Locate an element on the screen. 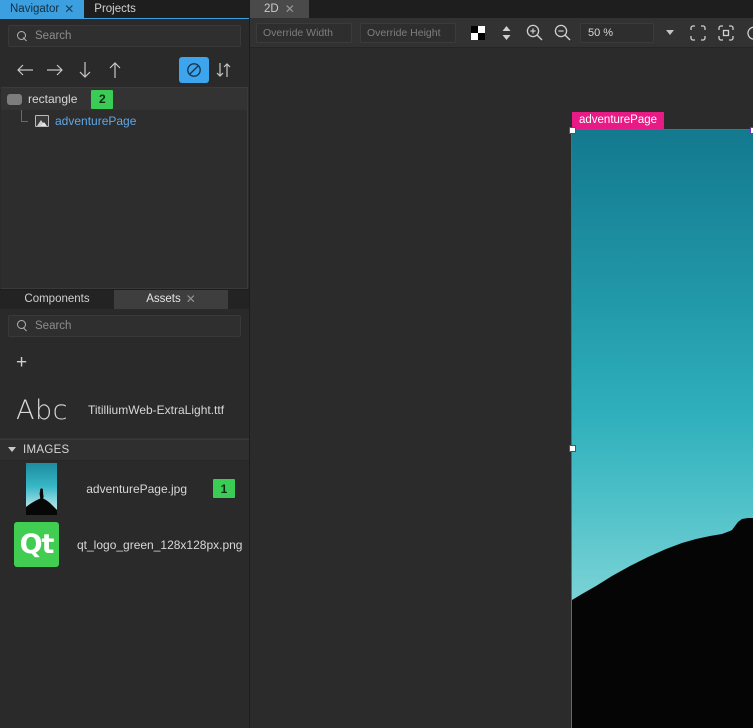 The height and width of the screenshot is (728, 753). tab-assets: Assets ✕ is located at coordinates (171, 299).